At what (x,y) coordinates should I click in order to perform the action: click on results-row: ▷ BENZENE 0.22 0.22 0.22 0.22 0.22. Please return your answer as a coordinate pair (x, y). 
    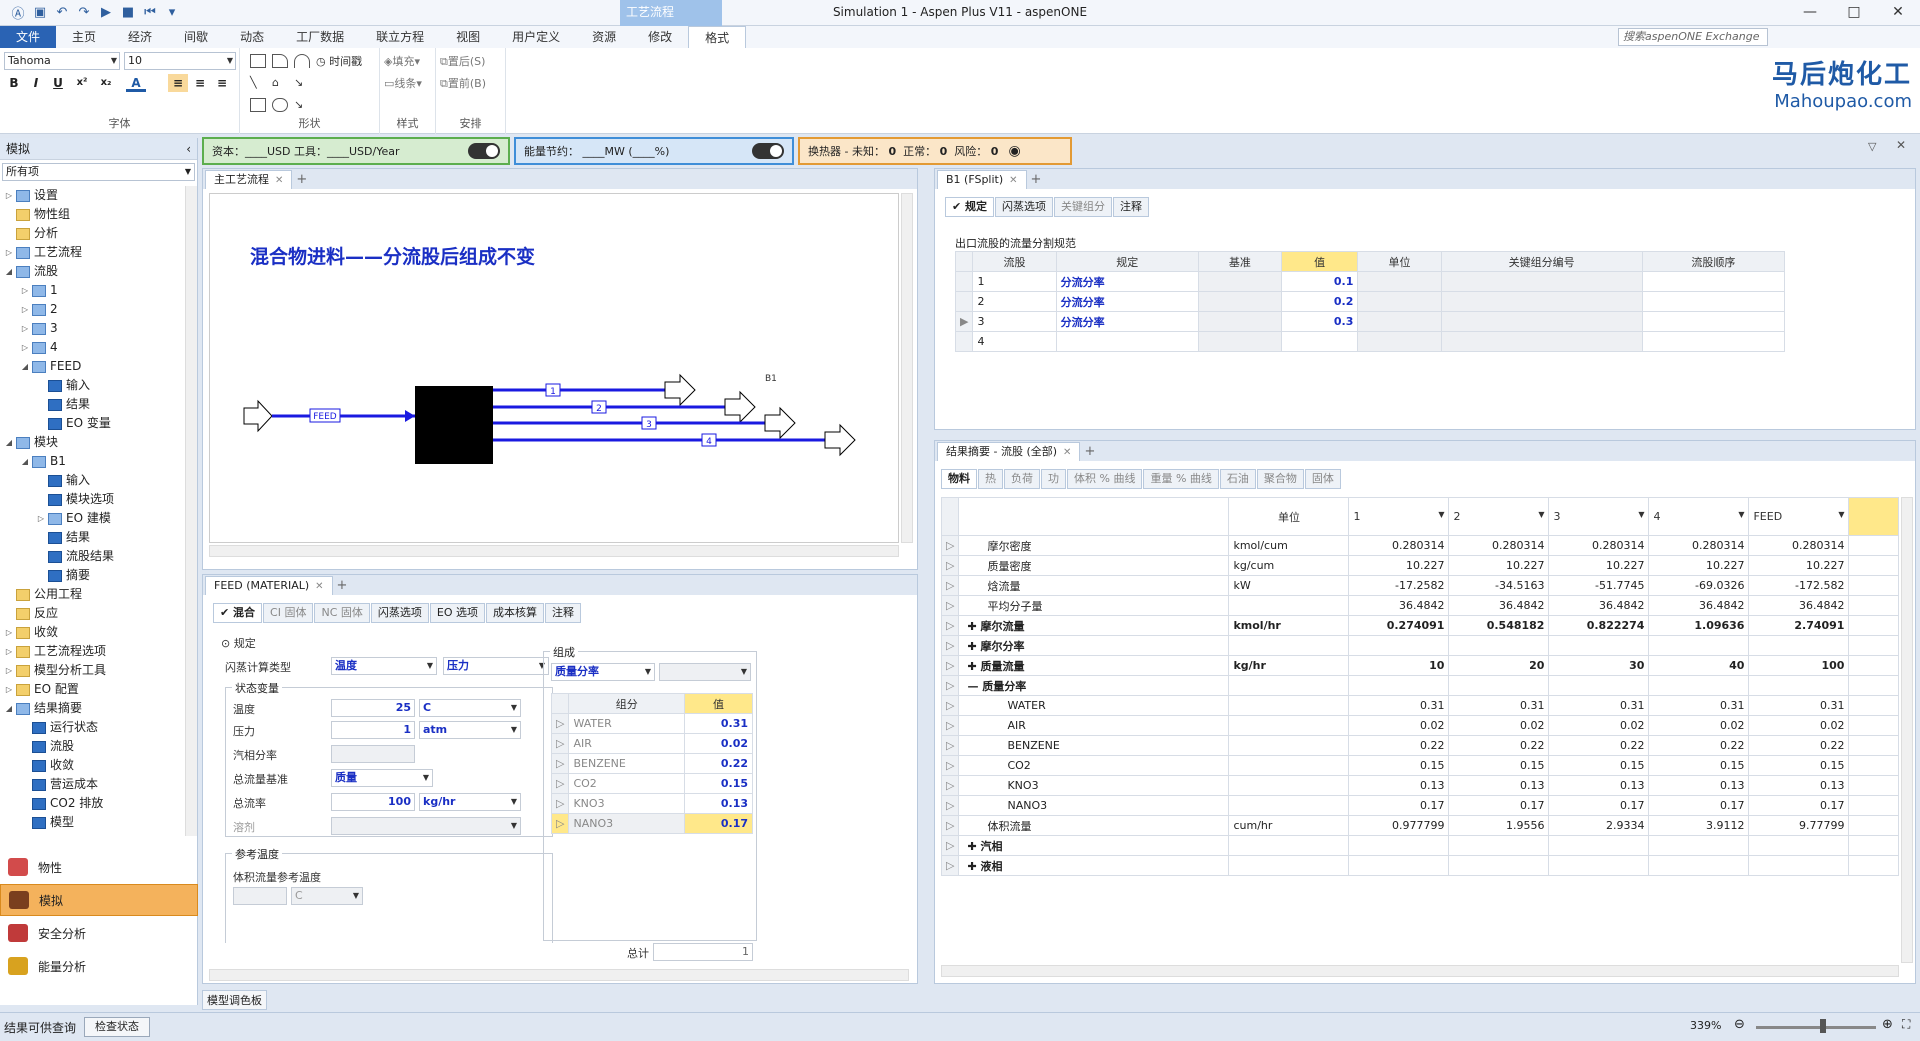
    Looking at the image, I should click on (1419, 745).